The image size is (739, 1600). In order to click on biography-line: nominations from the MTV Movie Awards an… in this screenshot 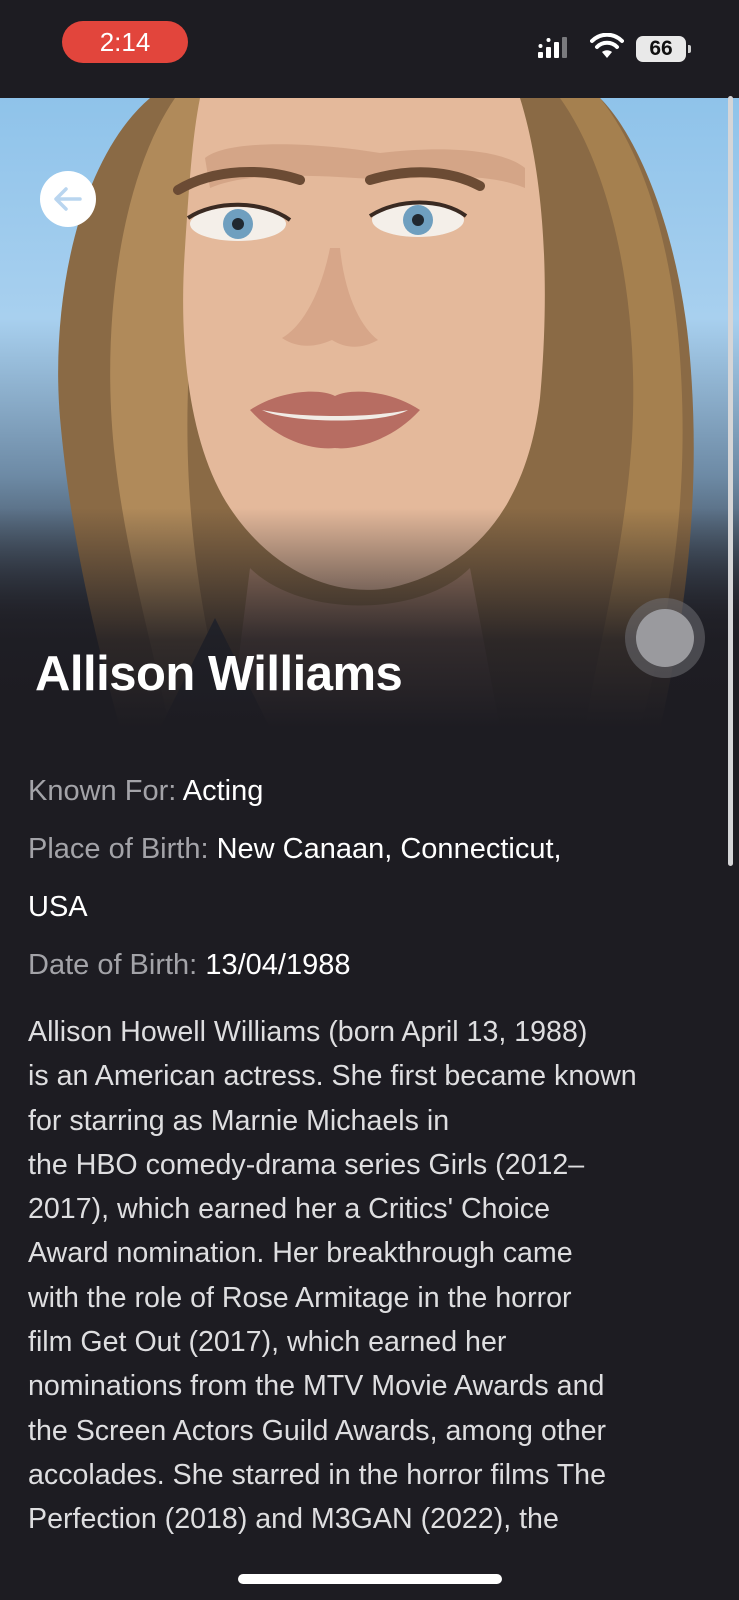, I will do `click(316, 1386)`.